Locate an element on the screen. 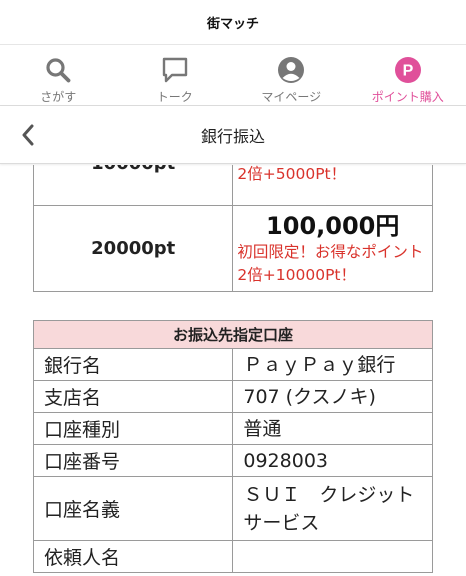 This screenshot has height=576, width=466. nav-item-mypage: マイページ is located at coordinates (291, 75).